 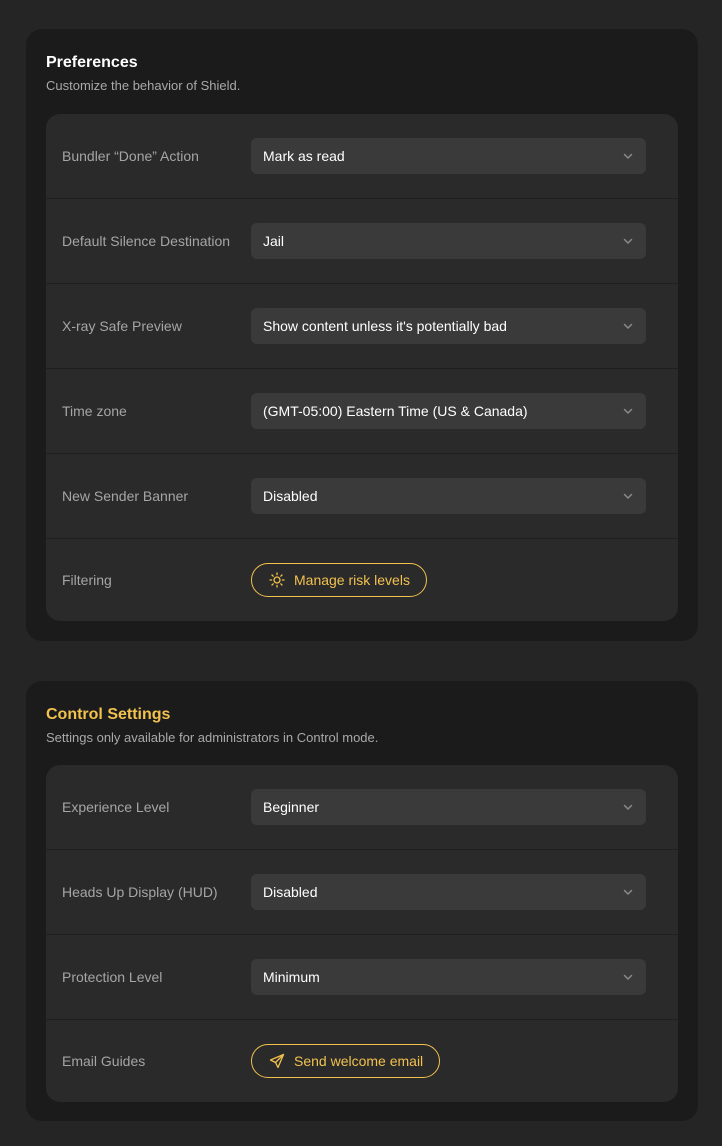 I want to click on experience-level-select: Beginner, so click(x=448, y=807).